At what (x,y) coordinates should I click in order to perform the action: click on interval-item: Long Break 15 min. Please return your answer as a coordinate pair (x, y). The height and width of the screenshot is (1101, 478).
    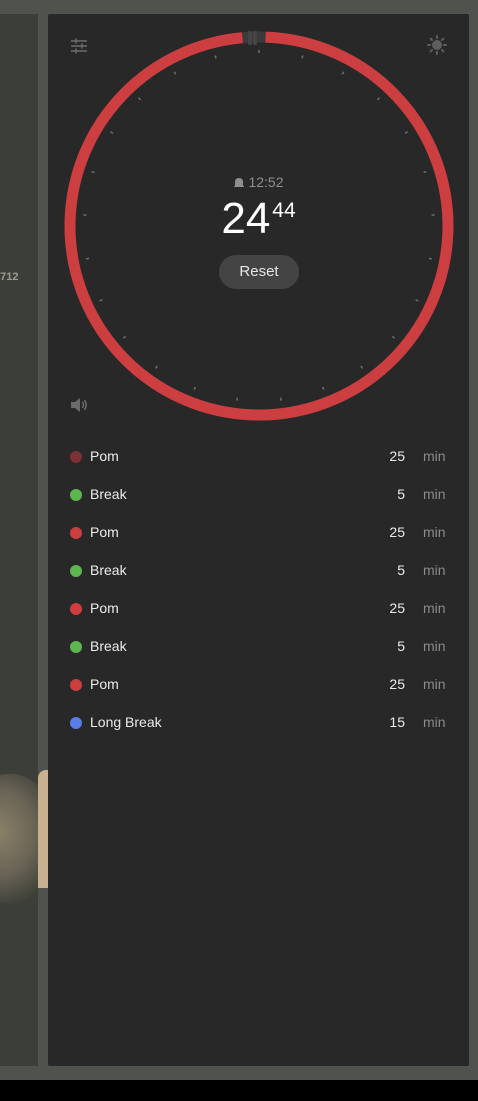
    Looking at the image, I should click on (258, 723).